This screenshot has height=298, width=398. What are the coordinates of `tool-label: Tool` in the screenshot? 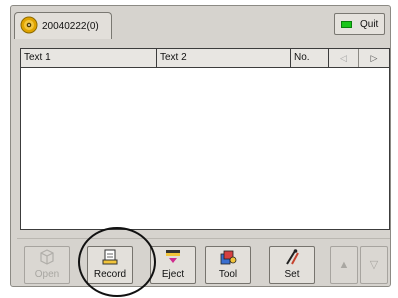 It's located at (228, 274).